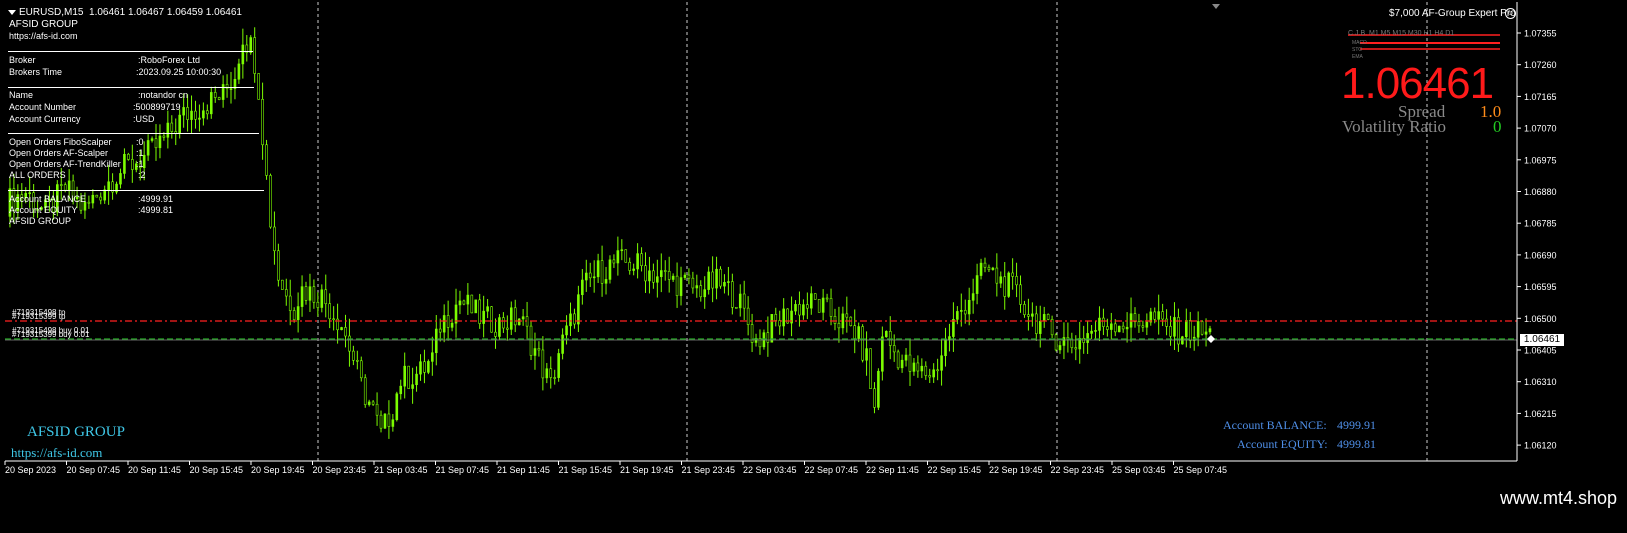 This screenshot has height=533, width=1627. Describe the element at coordinates (48, 199) in the screenshot. I see `panel-row-label: Account BALANCE` at that location.